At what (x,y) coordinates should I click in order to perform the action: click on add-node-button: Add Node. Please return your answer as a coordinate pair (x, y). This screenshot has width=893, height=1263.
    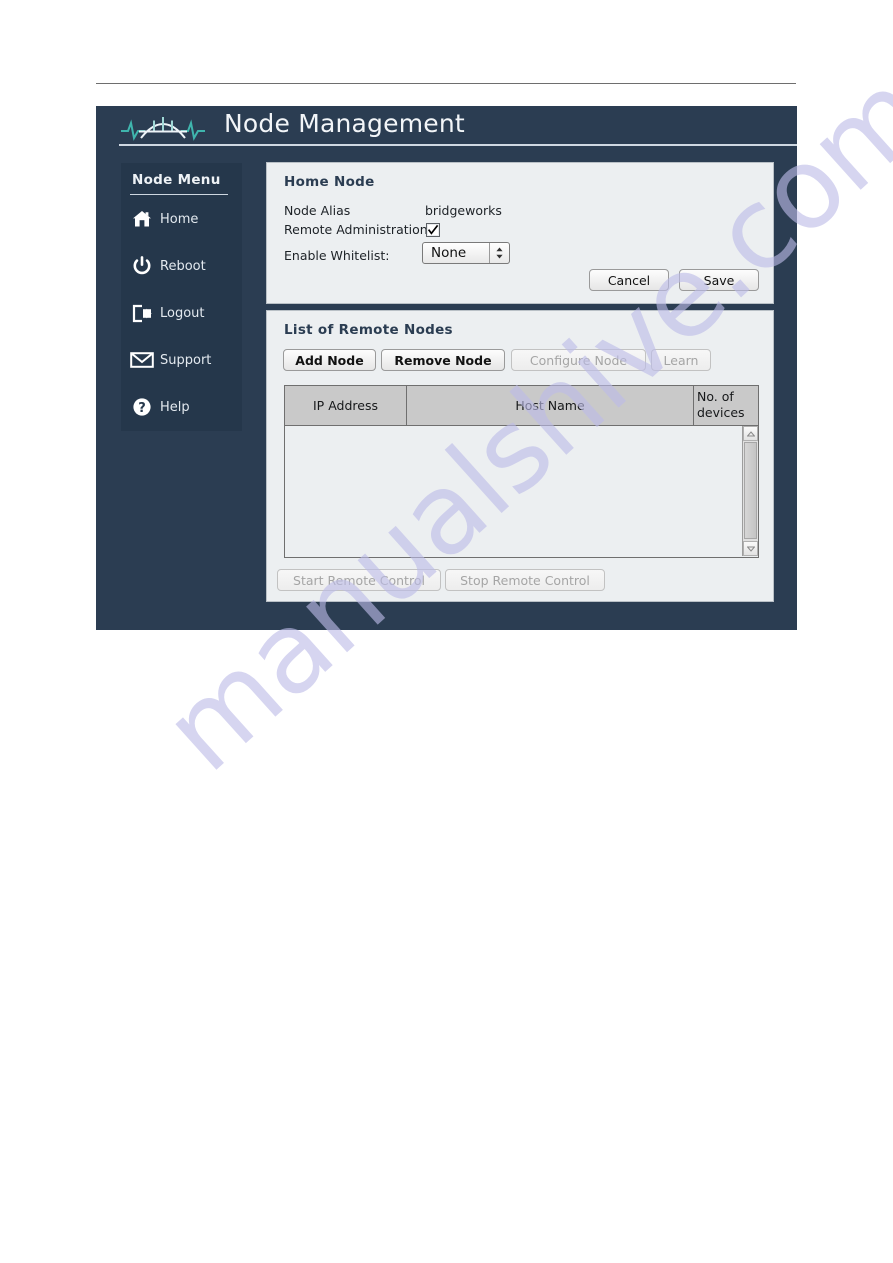
    Looking at the image, I should click on (329, 360).